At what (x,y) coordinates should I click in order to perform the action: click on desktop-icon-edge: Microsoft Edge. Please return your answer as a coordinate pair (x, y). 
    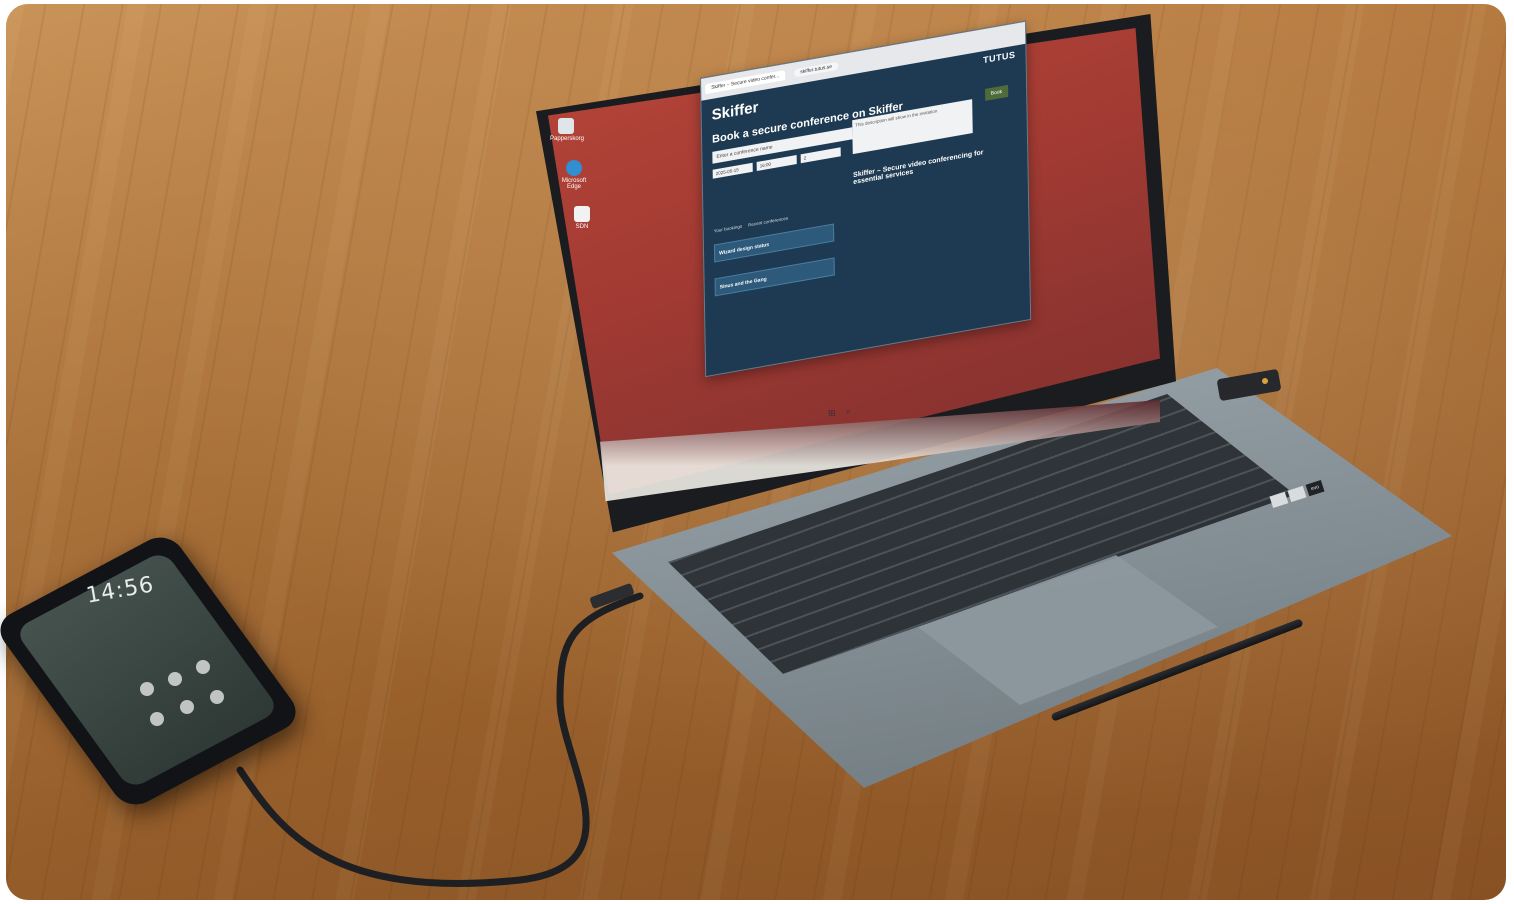
    Looking at the image, I should click on (574, 175).